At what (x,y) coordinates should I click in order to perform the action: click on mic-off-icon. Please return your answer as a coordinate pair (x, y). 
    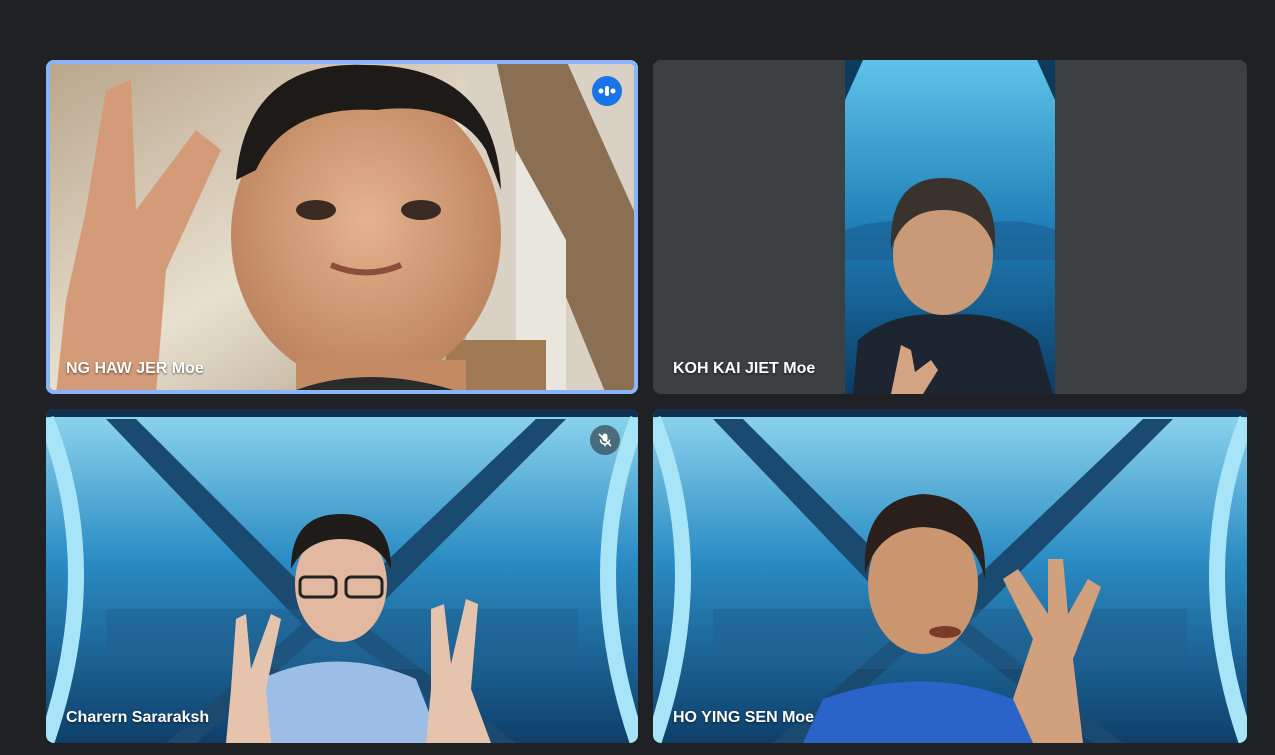
    Looking at the image, I should click on (605, 440).